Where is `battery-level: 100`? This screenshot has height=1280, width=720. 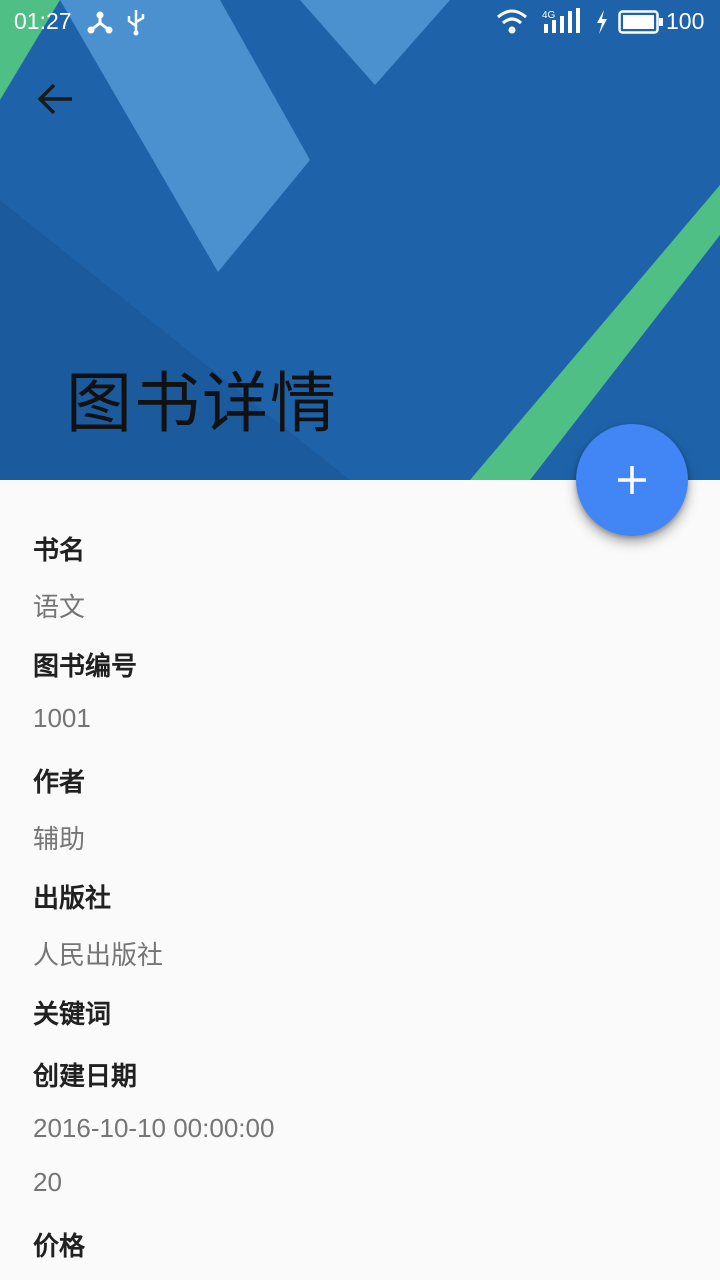 battery-level: 100 is located at coordinates (685, 21).